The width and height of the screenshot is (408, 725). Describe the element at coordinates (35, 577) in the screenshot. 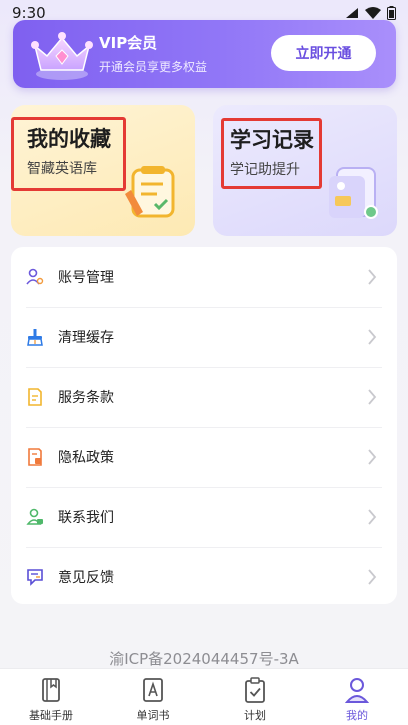

I see `feedback-icon` at that location.